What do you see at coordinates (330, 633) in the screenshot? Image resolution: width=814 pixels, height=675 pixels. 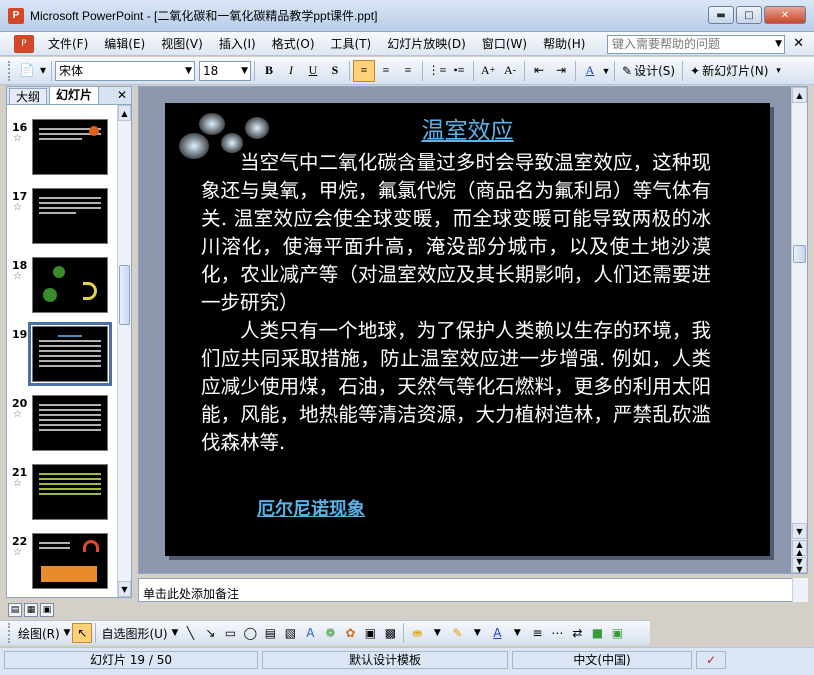 I see `diagram-icon: ❁` at bounding box center [330, 633].